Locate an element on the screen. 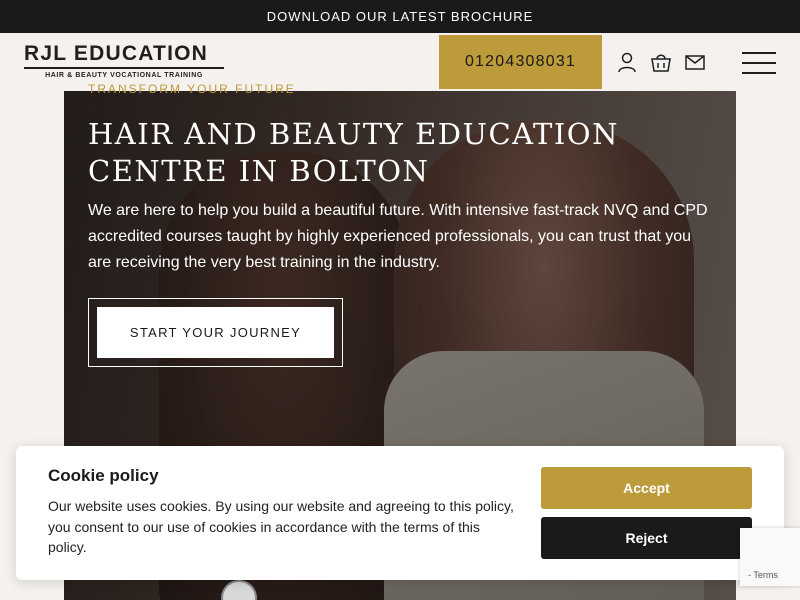  basket-icon is located at coordinates (661, 62).